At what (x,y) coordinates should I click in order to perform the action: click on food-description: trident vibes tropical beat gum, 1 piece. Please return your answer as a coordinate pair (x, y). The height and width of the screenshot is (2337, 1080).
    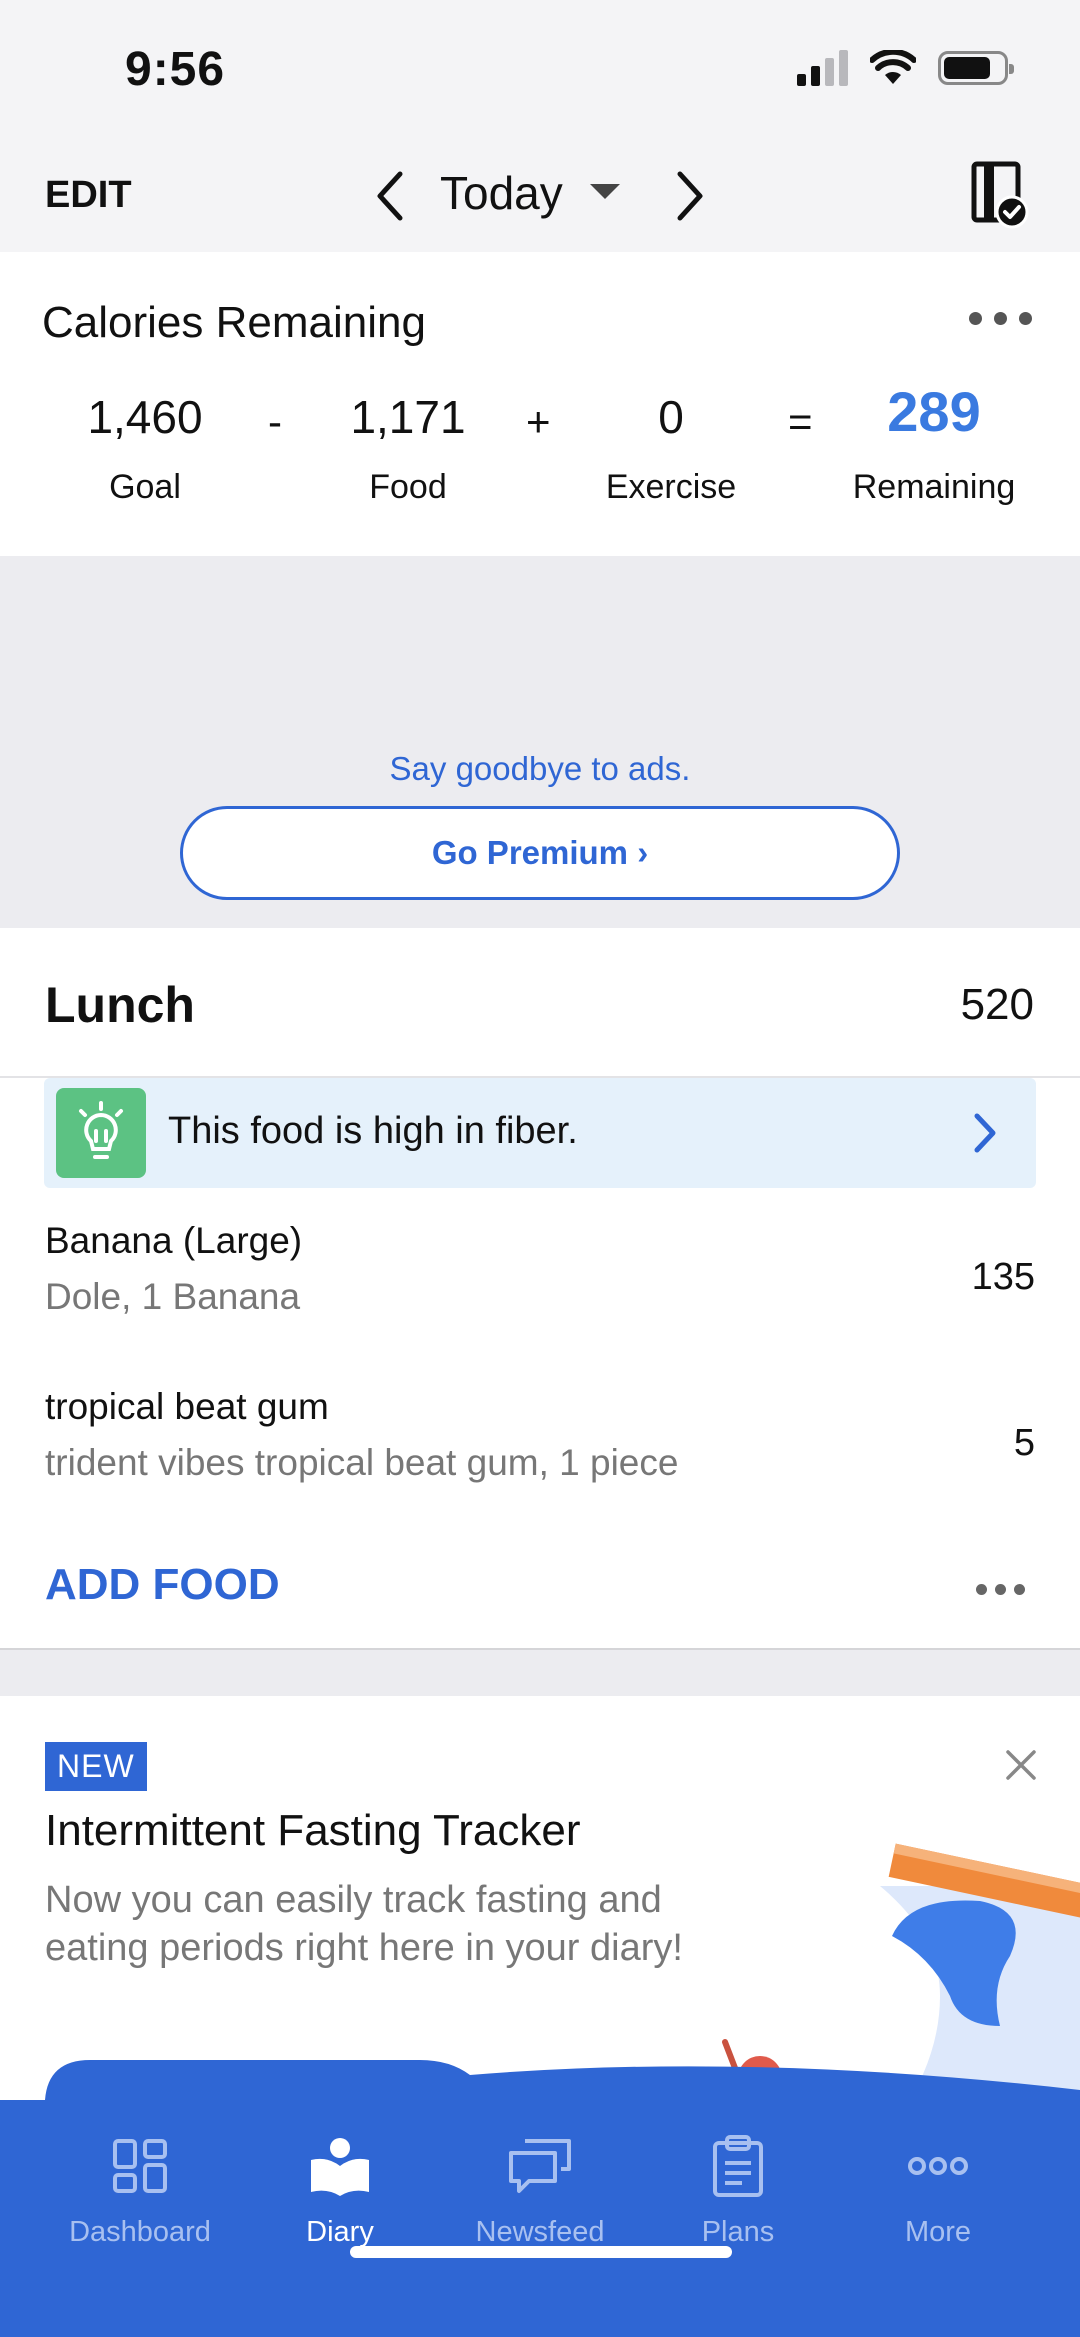
    Looking at the image, I should click on (362, 1462).